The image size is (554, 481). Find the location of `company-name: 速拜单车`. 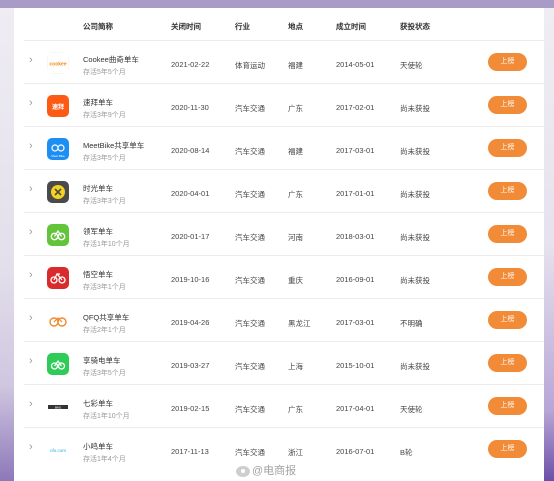

company-name: 速拜单车 is located at coordinates (98, 102).